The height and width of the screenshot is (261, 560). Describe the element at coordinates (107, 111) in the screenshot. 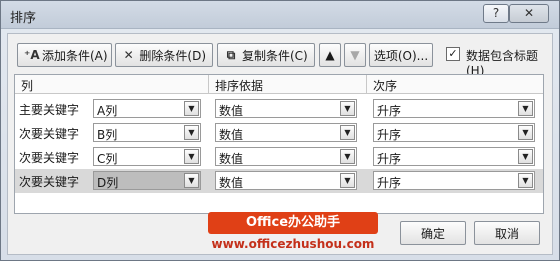

I see `column-select-value: A列` at that location.